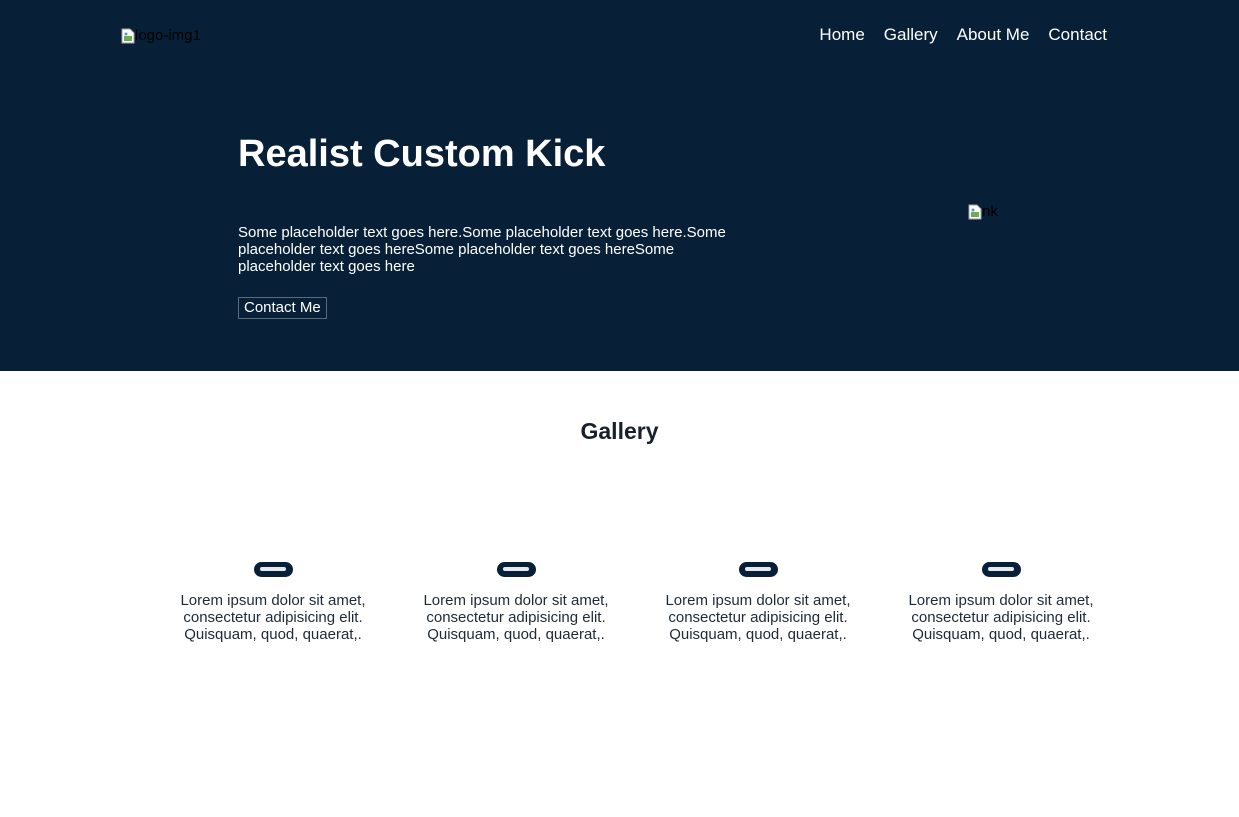 The width and height of the screenshot is (1239, 817). I want to click on contact-me-button: Contact Me, so click(282, 308).